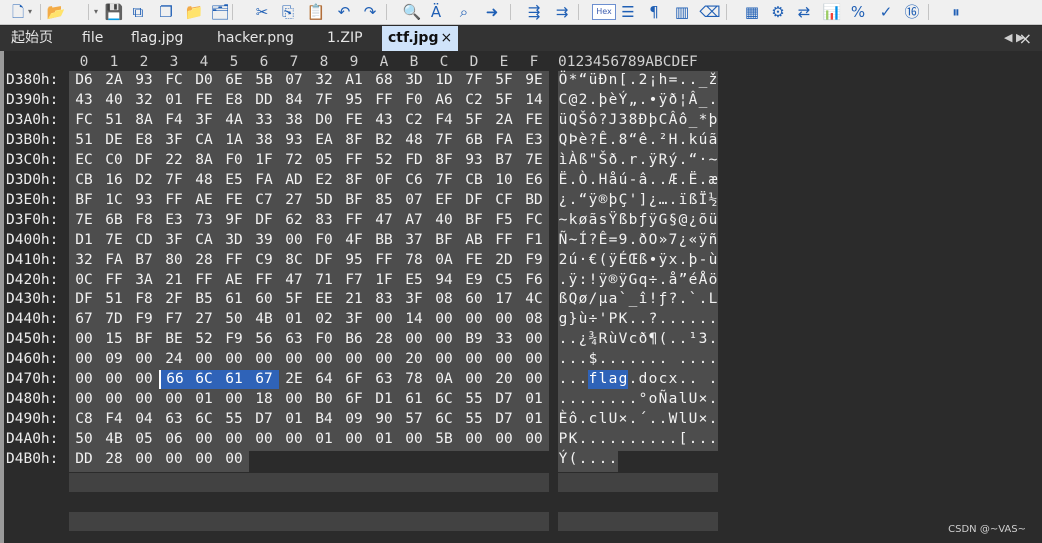 Image resolution: width=1042 pixels, height=543 pixels. I want to click on hex-byte: 3A, so click(144, 280).